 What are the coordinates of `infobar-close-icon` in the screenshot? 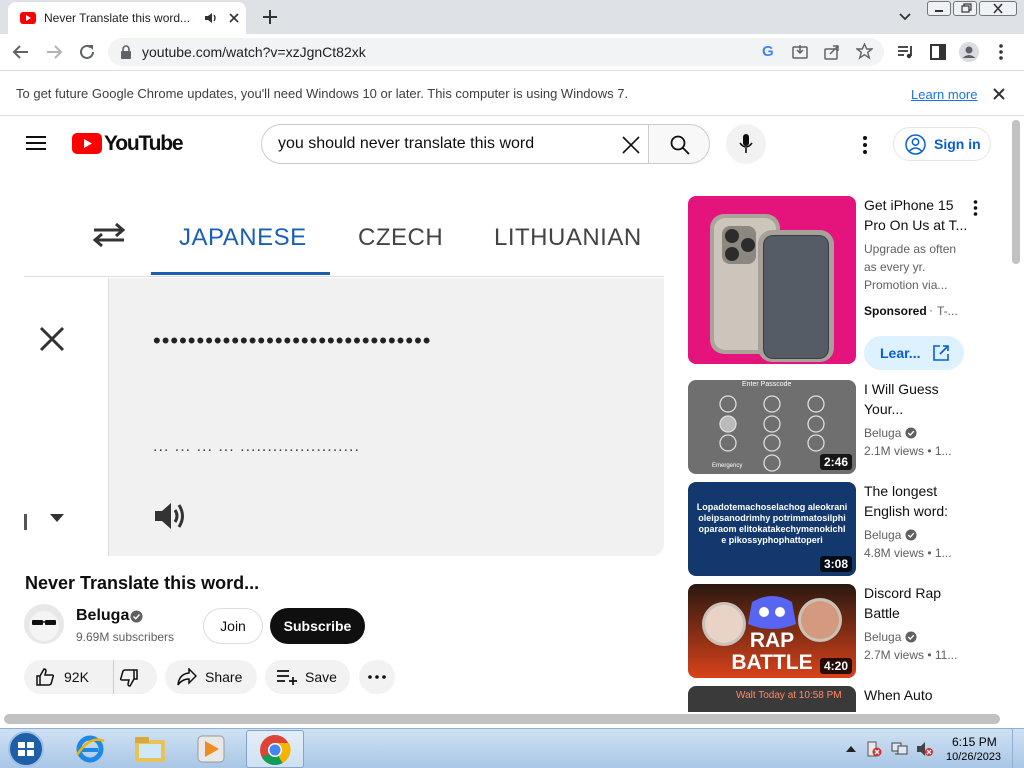 It's located at (999, 94).